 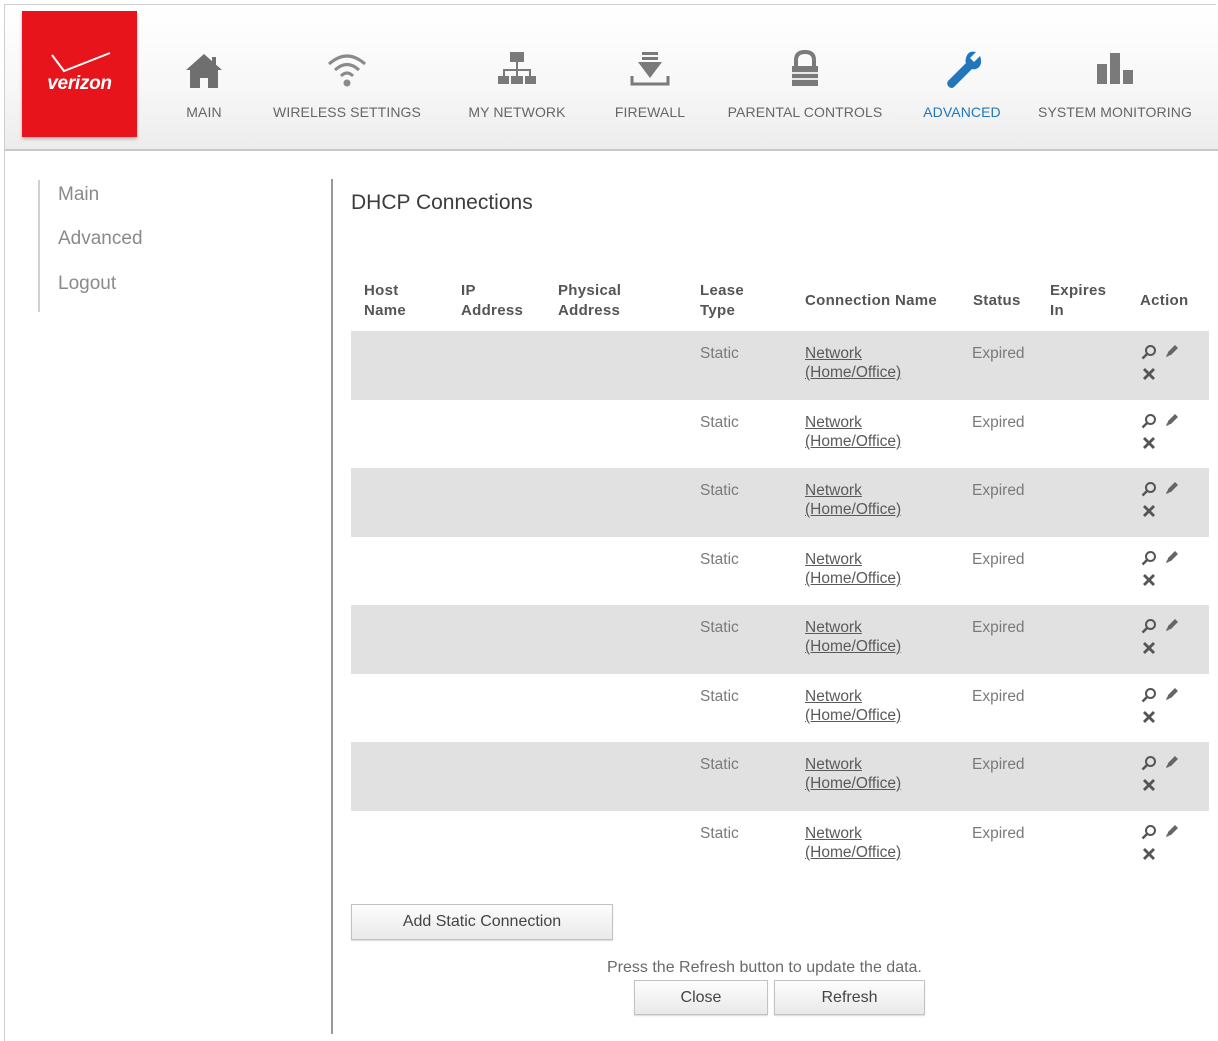 I want to click on content-divider, so click(x=332, y=606).